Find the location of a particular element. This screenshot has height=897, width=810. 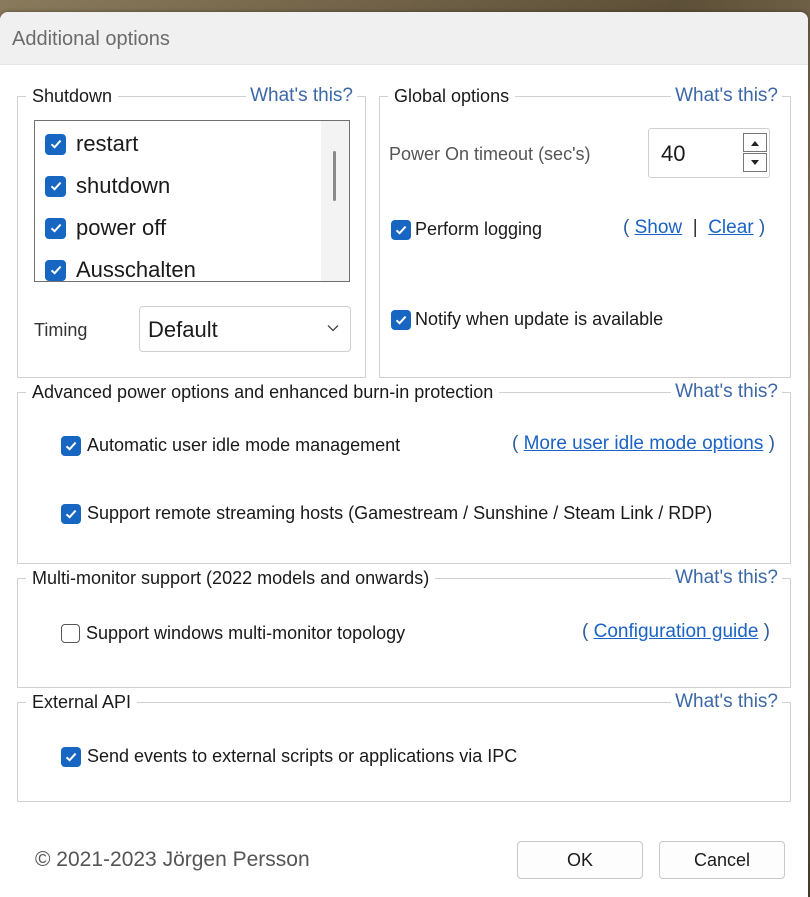

perform-logging-label: Perform logging is located at coordinates (479, 229).